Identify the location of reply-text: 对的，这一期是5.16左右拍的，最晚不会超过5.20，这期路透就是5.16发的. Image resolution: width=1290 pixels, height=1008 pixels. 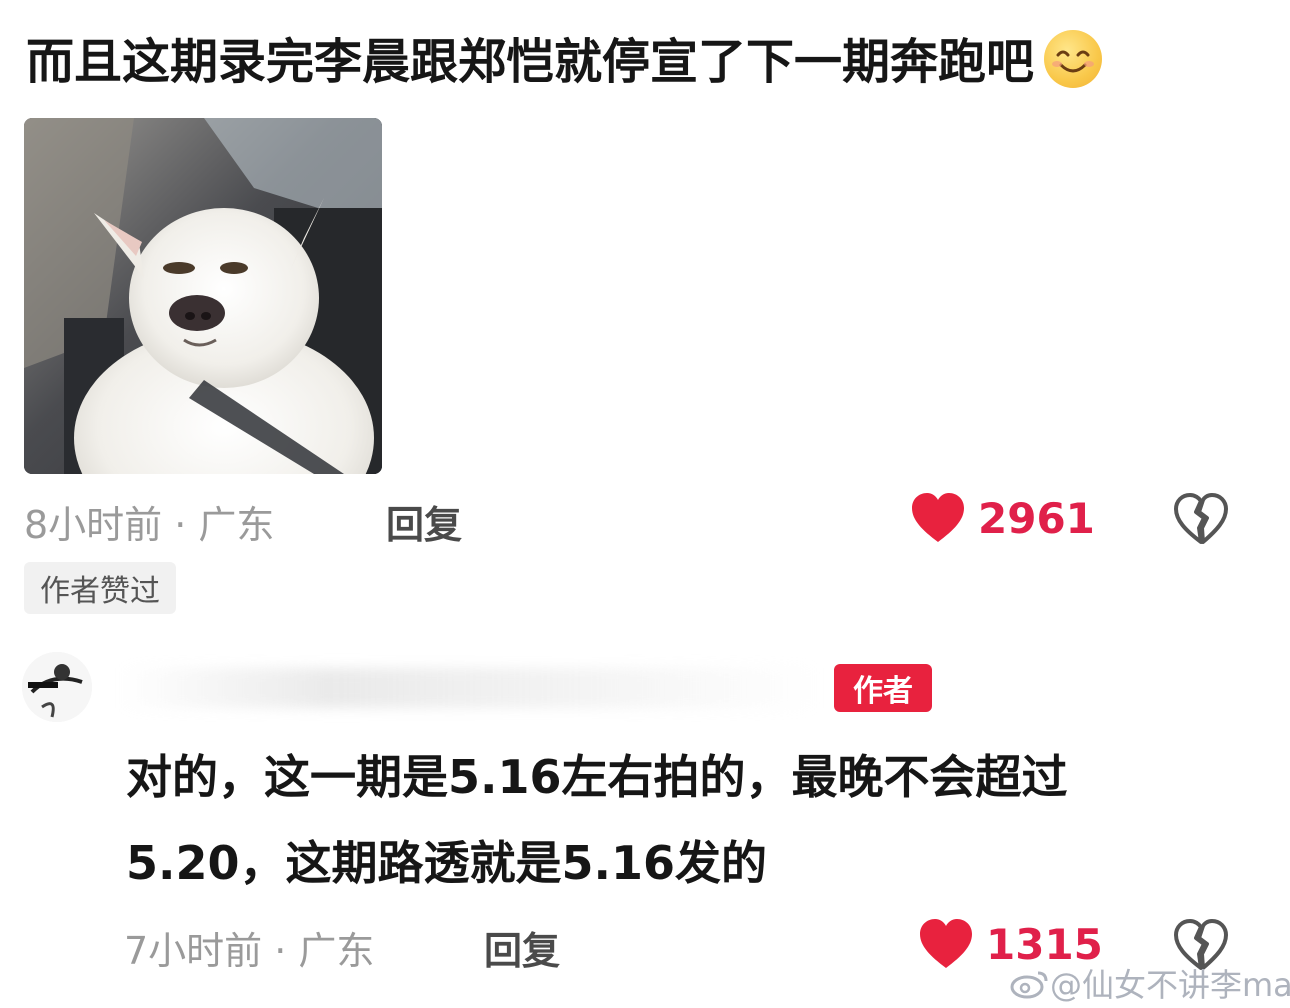
(597, 820).